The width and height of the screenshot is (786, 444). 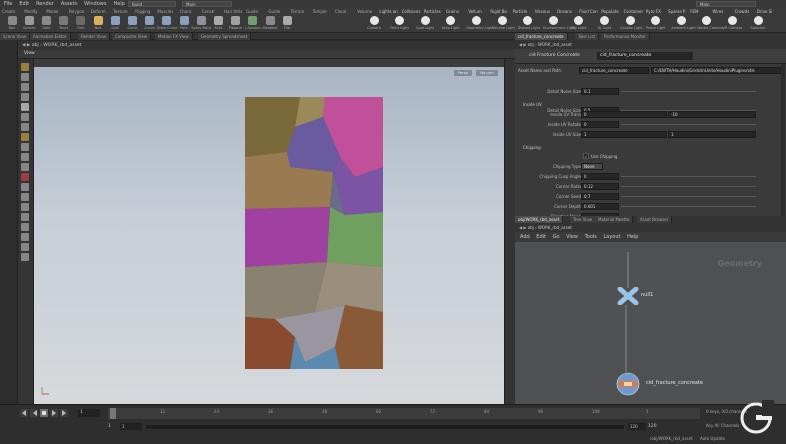 What do you see at coordinates (712, 134) in the screenshot?
I see `uv-size-field-y: 1` at bounding box center [712, 134].